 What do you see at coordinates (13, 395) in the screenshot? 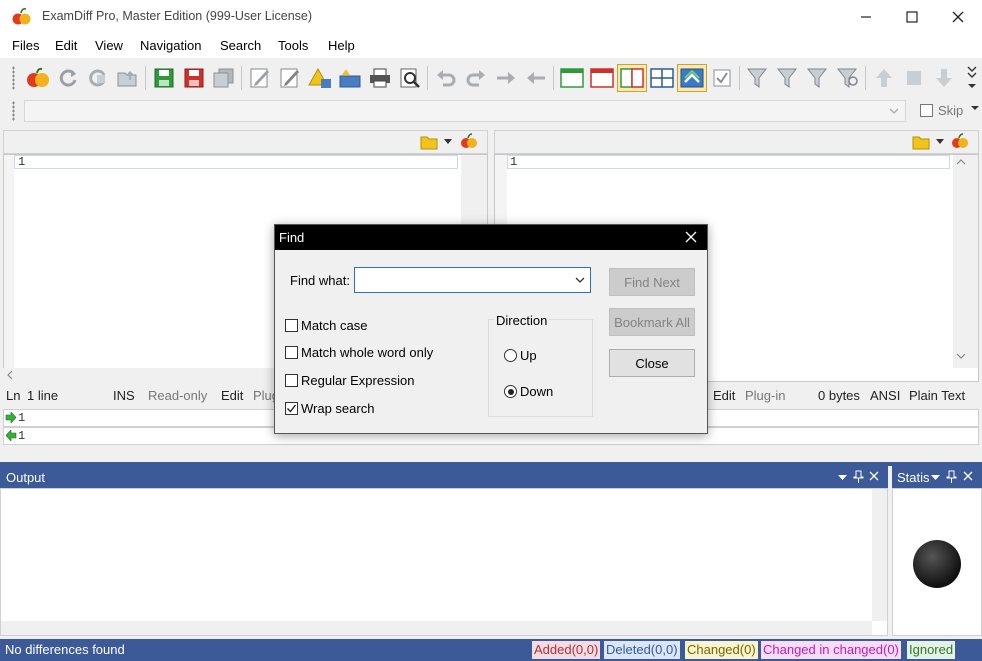
I see `status-ln-label: Ln` at bounding box center [13, 395].